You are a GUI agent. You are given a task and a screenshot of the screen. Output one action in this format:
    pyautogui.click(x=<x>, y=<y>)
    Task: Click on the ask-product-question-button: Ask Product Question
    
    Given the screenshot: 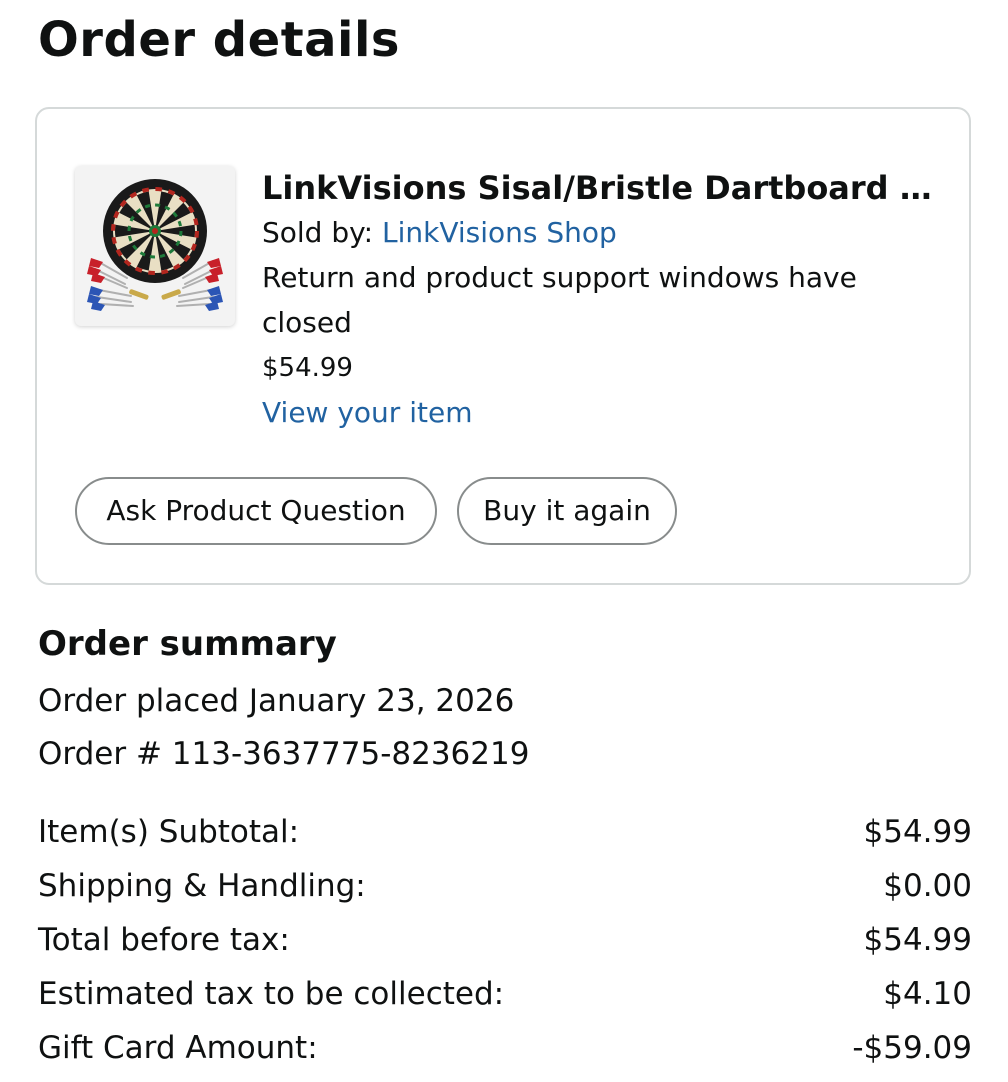 What is the action you would take?
    pyautogui.click(x=256, y=511)
    